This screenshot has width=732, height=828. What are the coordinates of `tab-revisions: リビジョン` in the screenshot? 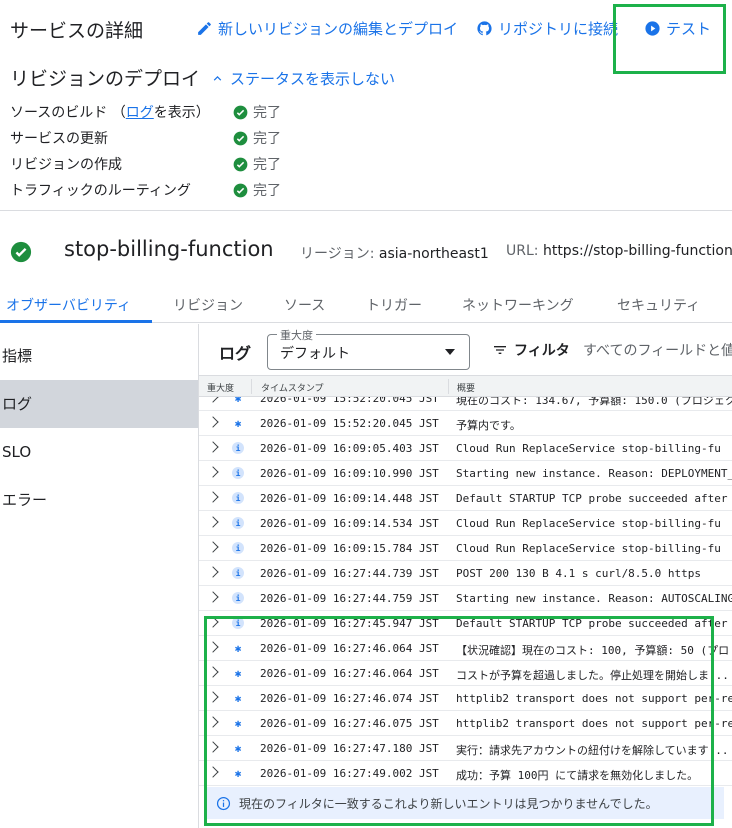 It's located at (208, 305).